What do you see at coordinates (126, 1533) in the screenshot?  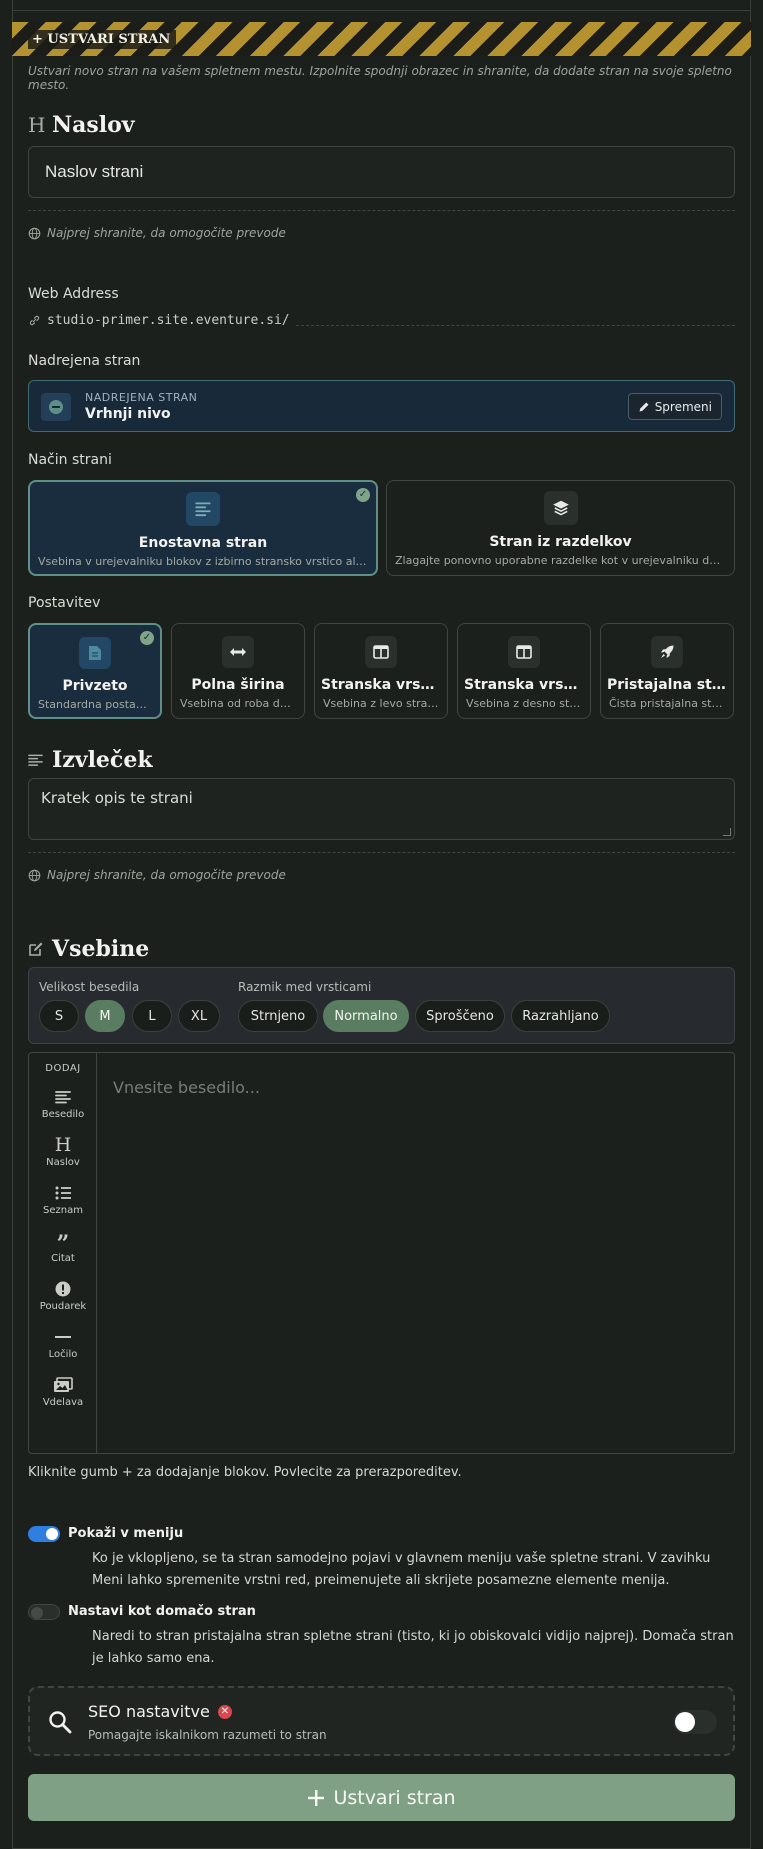 I see `show-in-menu-label: Pokaži v meniju` at bounding box center [126, 1533].